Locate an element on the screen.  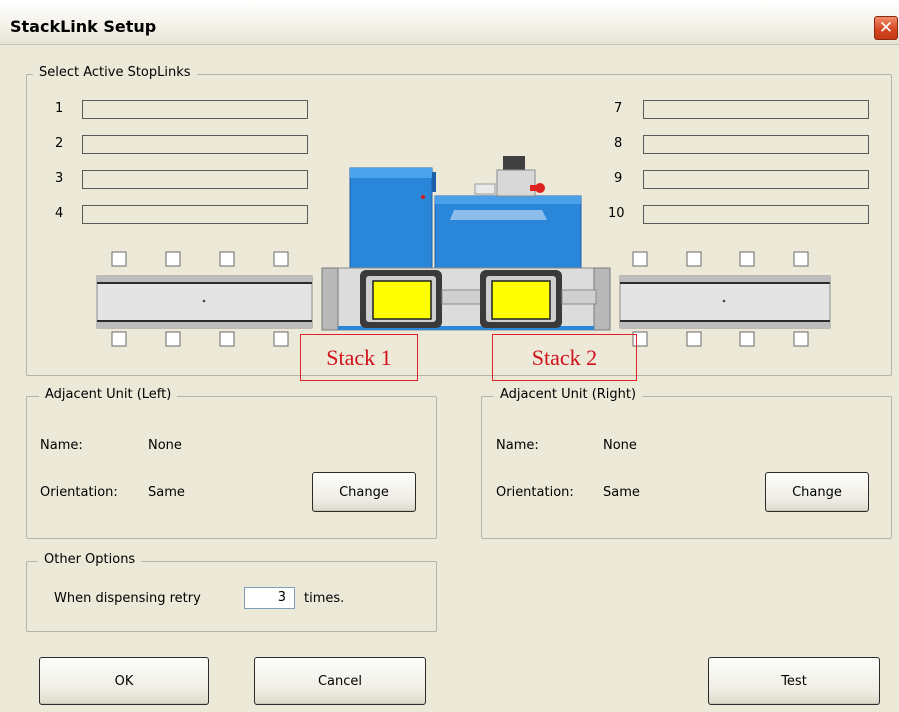
adjacent-left-orientation-label: Orientation: is located at coordinates (79, 492).